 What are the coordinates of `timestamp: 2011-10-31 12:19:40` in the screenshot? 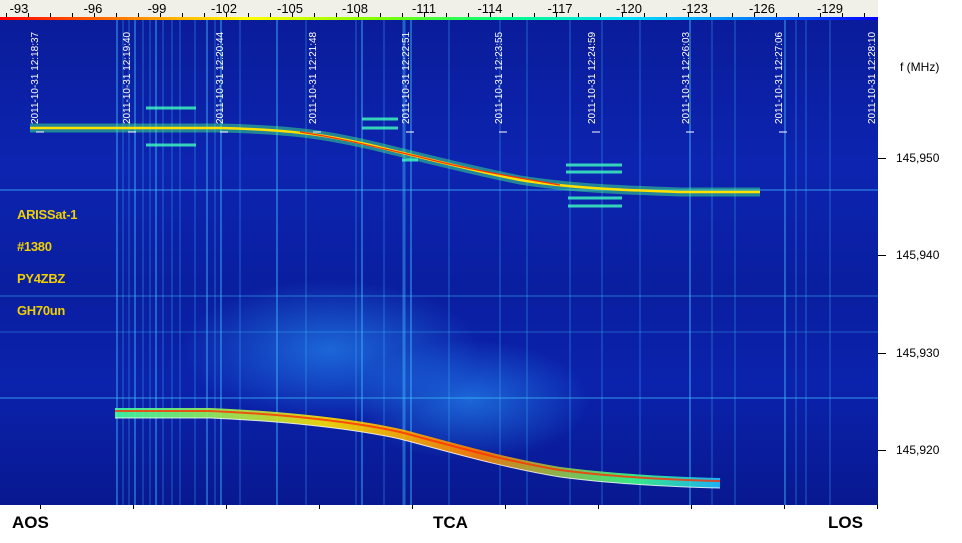 It's located at (127, 77).